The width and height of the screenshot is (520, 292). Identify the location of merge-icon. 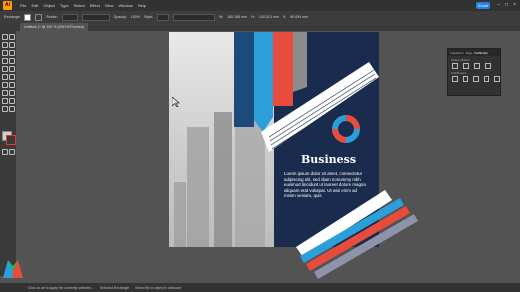
(476, 79).